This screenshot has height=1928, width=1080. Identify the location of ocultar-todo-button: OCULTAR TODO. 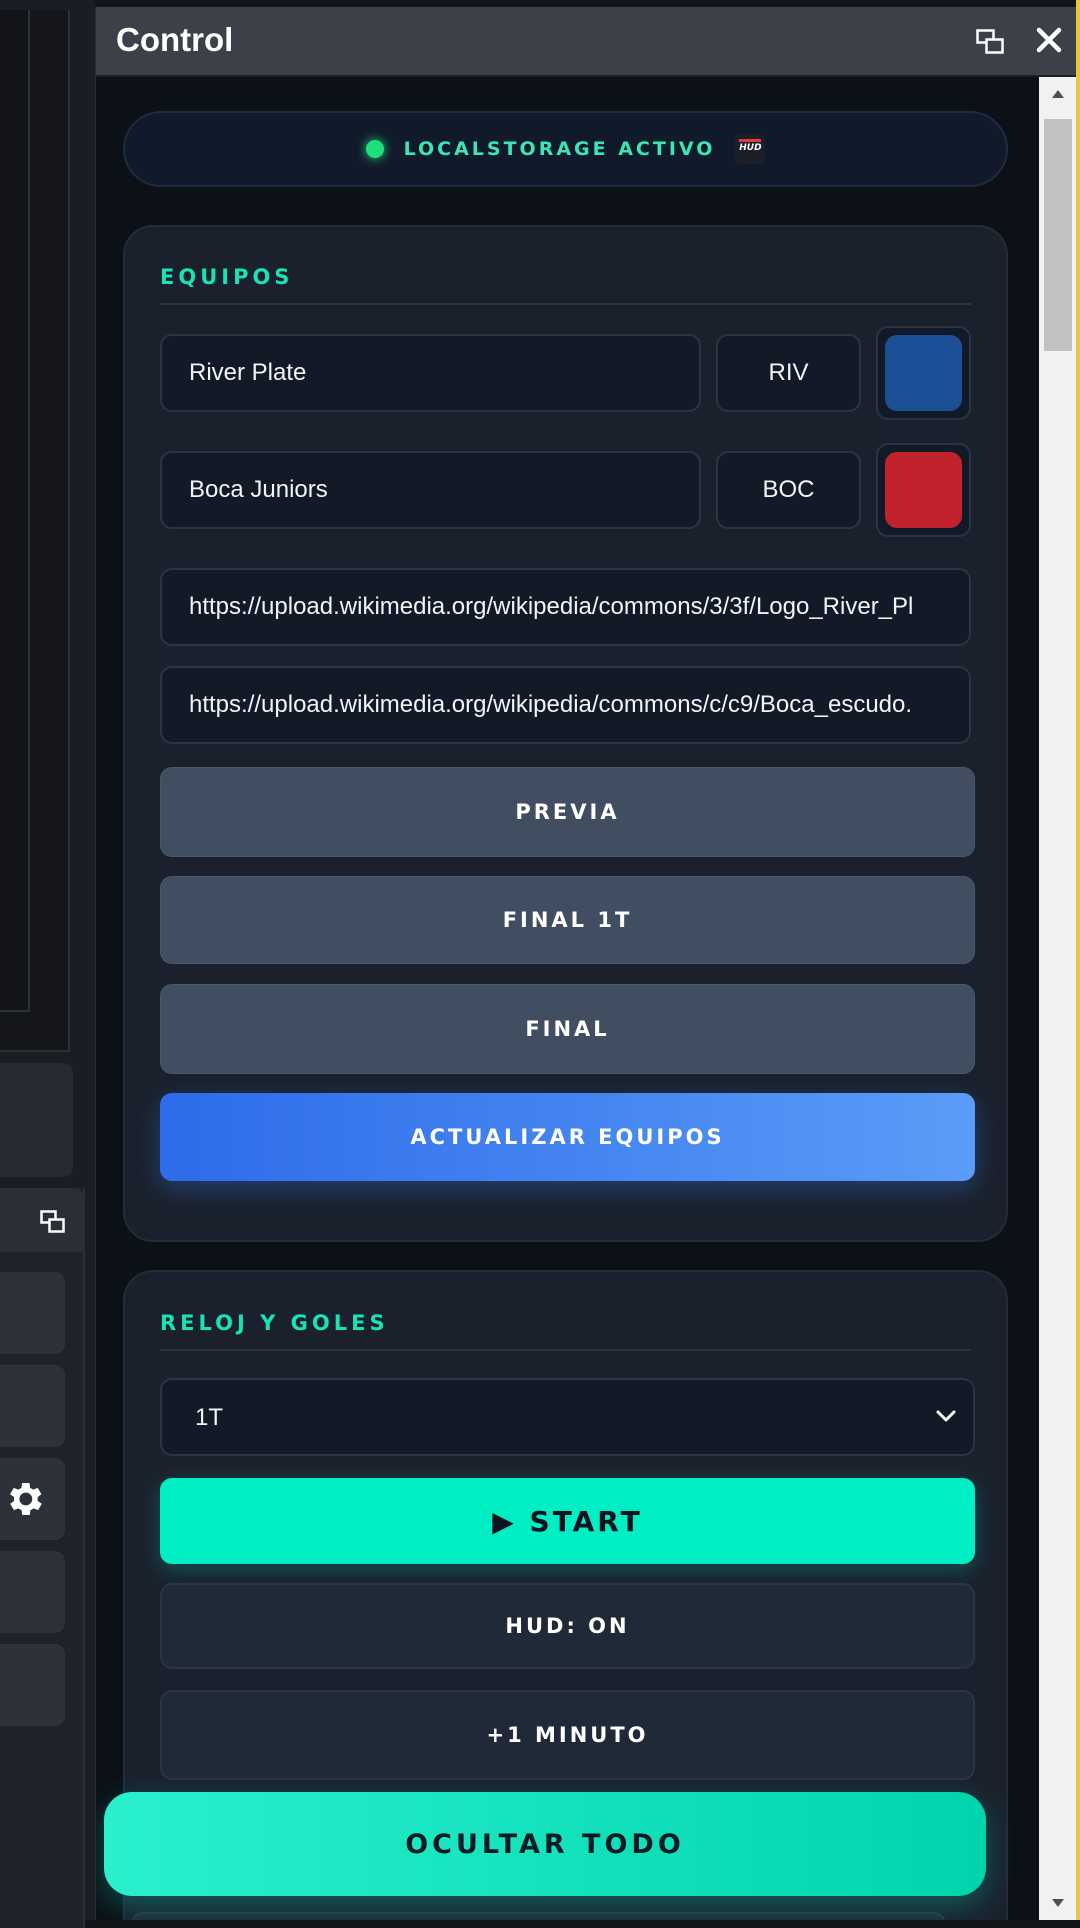
(545, 1844).